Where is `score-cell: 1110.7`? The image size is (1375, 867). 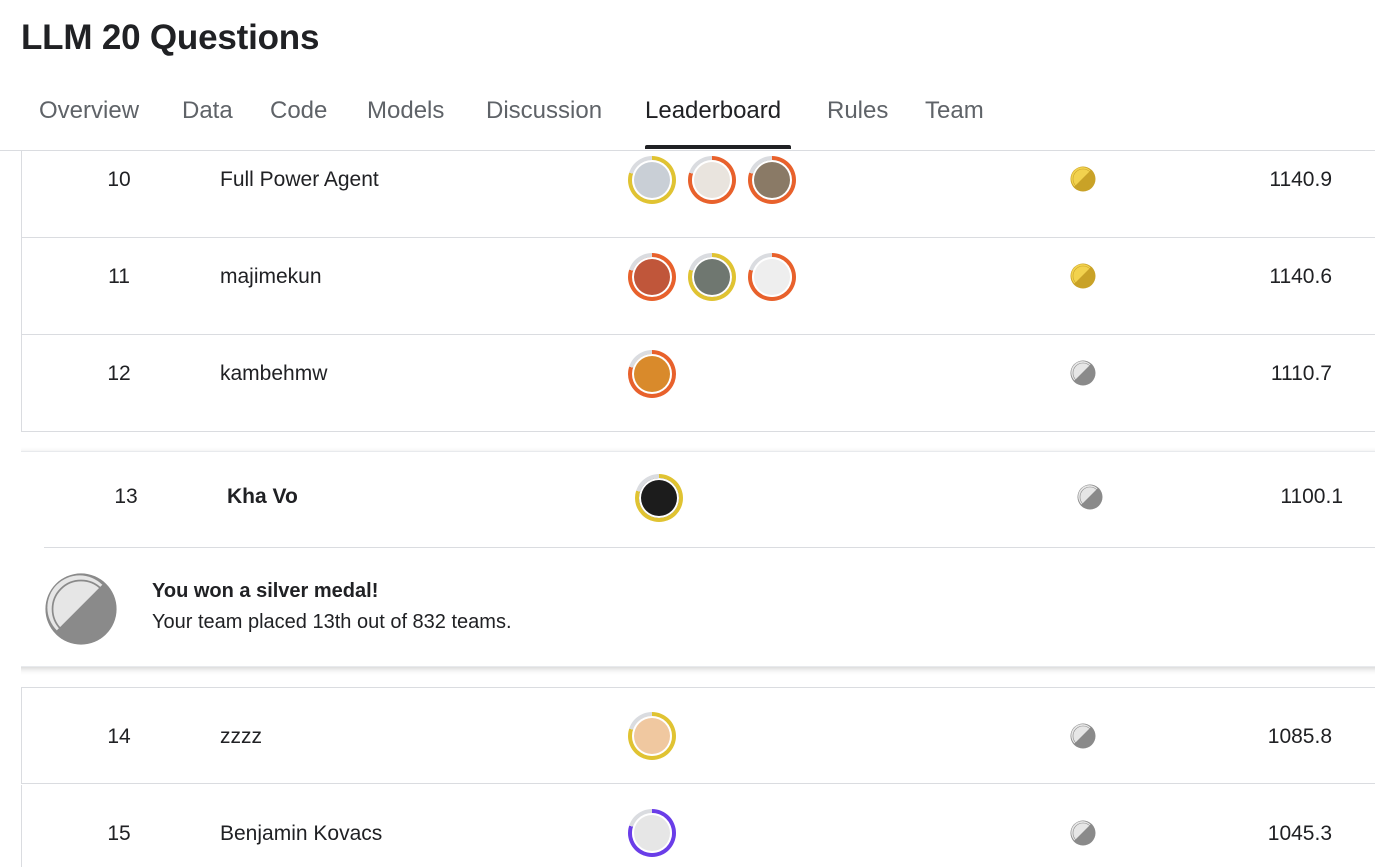
score-cell: 1110.7 is located at coordinates (1301, 373).